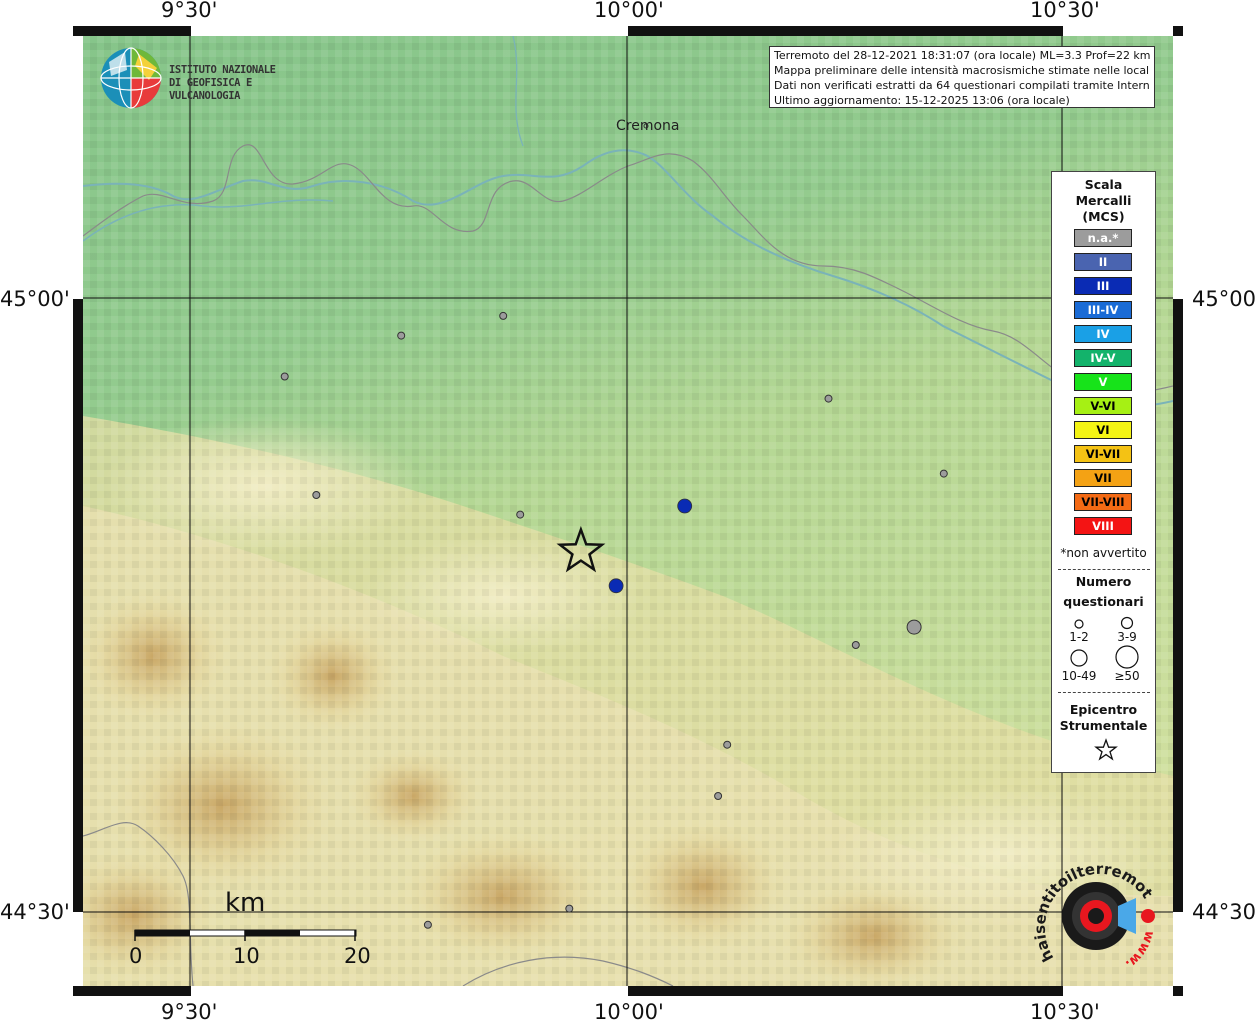  Describe the element at coordinates (629, 11) in the screenshot. I see `lon-label-top-1000: 10°00'` at that location.